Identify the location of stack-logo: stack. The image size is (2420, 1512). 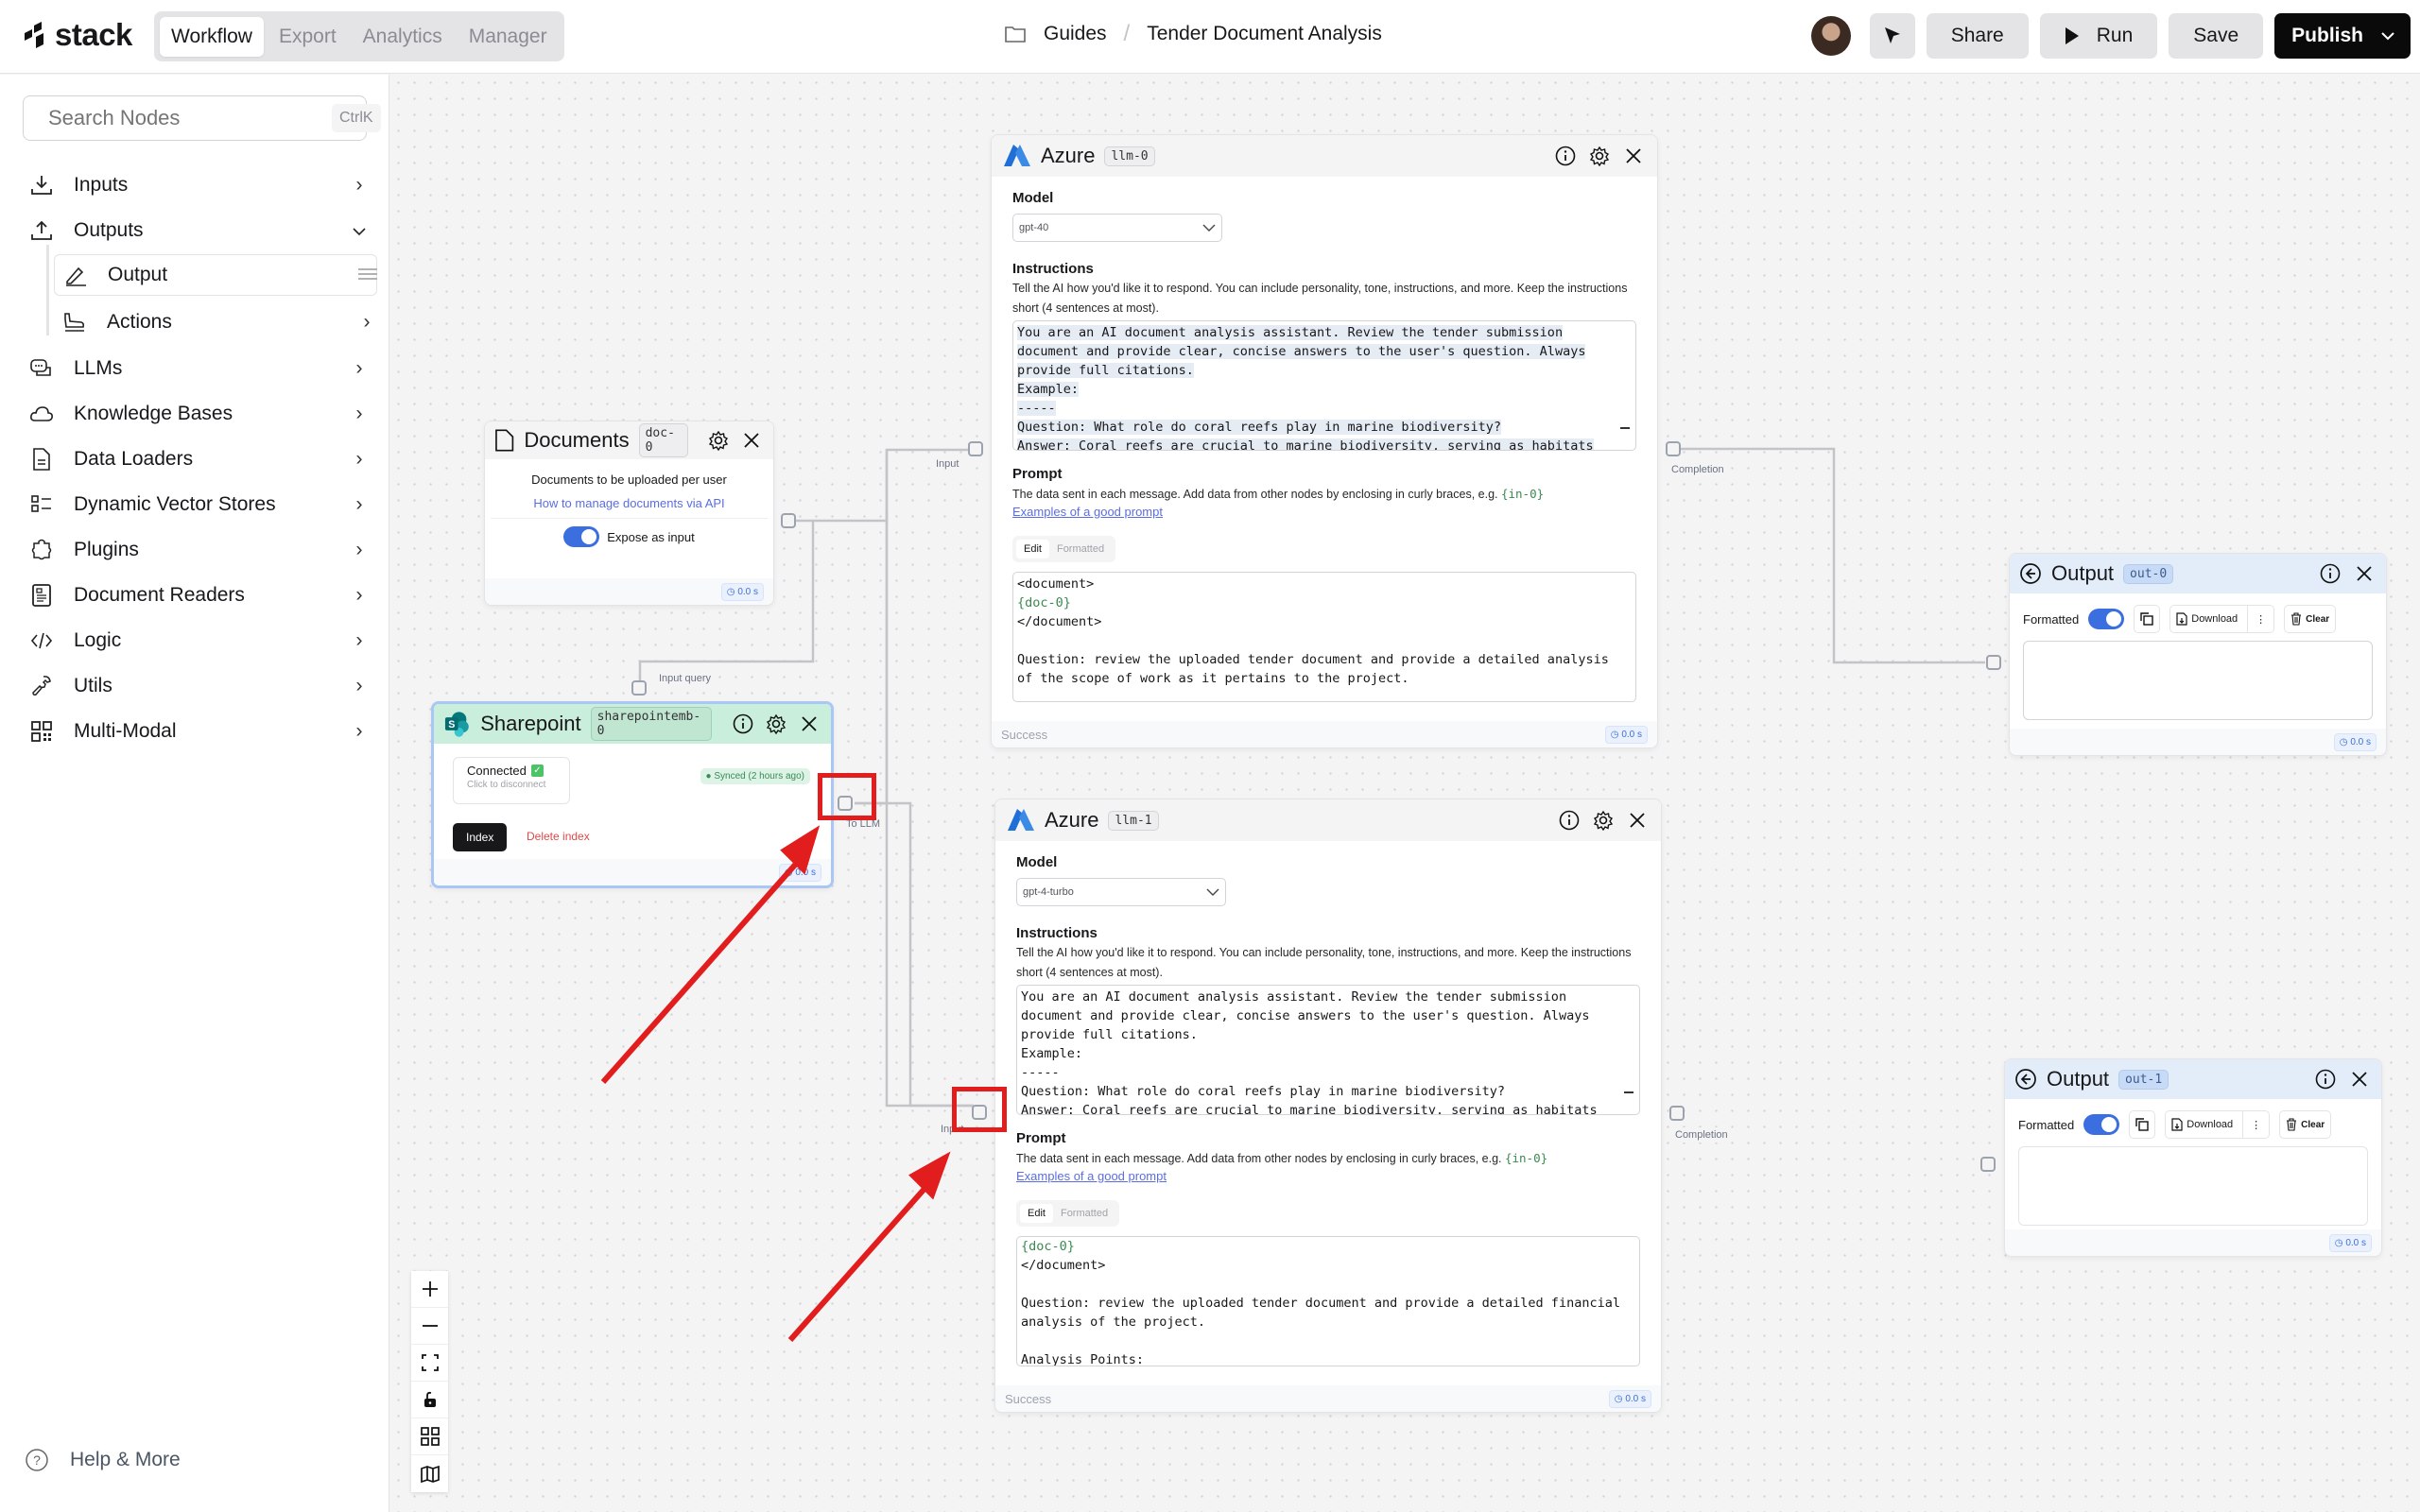
(76, 35).